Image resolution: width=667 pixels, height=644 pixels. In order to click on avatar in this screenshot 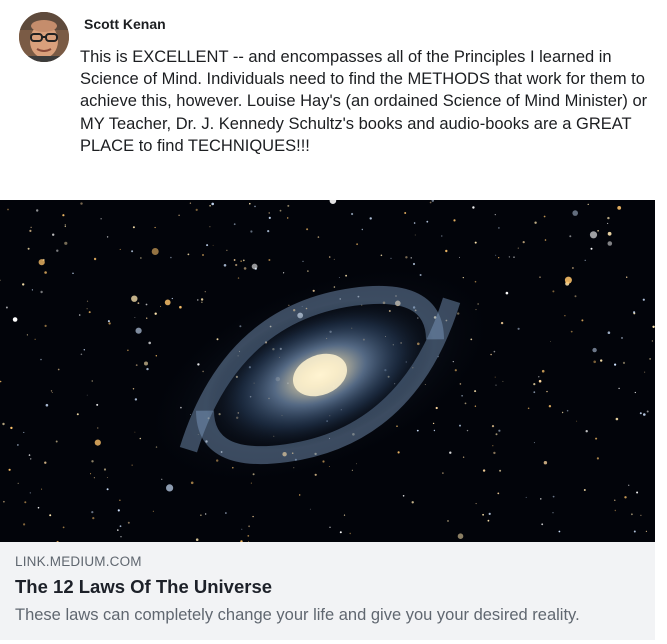, I will do `click(44, 37)`.